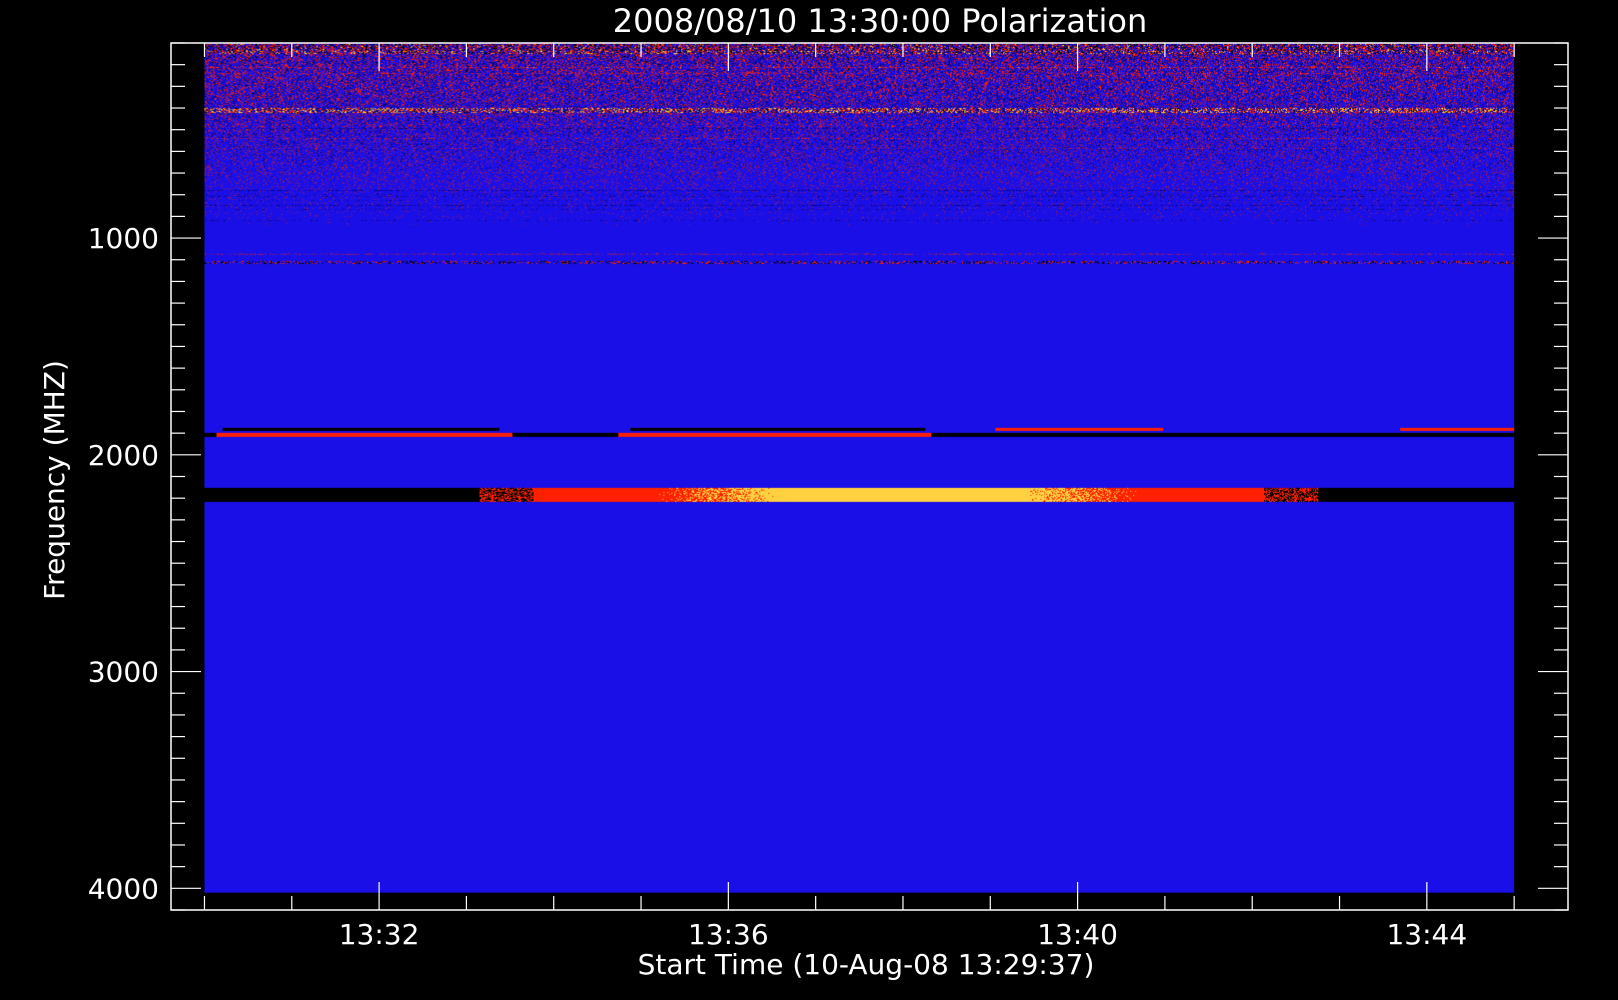 The width and height of the screenshot is (1618, 1000). What do you see at coordinates (1077, 934) in the screenshot?
I see `x-tick-label: 13:40` at bounding box center [1077, 934].